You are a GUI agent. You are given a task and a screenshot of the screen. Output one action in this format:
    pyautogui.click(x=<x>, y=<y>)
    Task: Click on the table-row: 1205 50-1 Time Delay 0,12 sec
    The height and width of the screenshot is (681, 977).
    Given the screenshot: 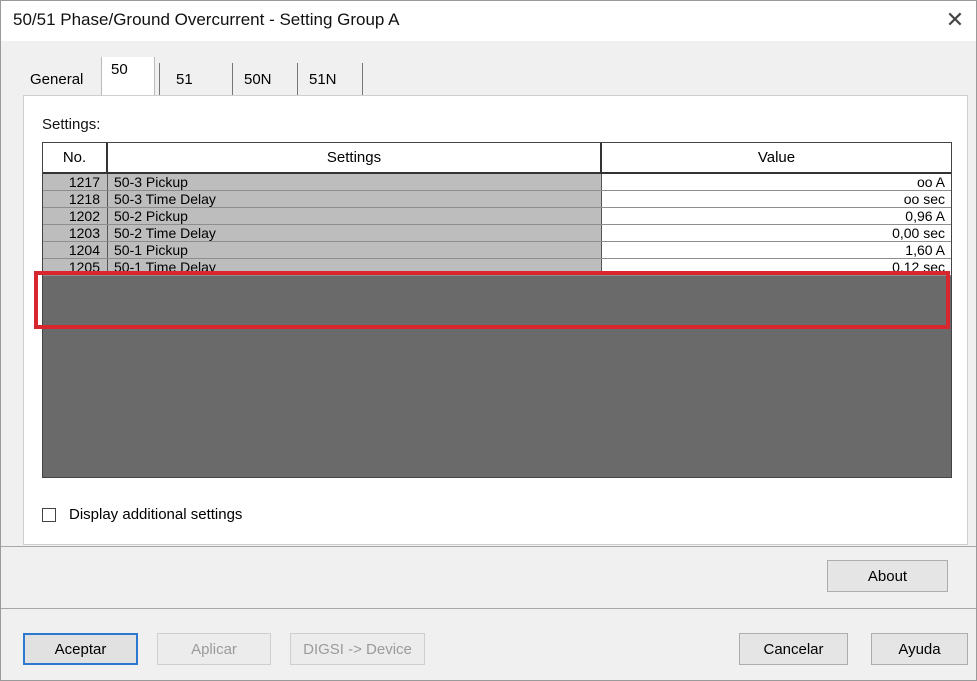 What is the action you would take?
    pyautogui.click(x=497, y=267)
    